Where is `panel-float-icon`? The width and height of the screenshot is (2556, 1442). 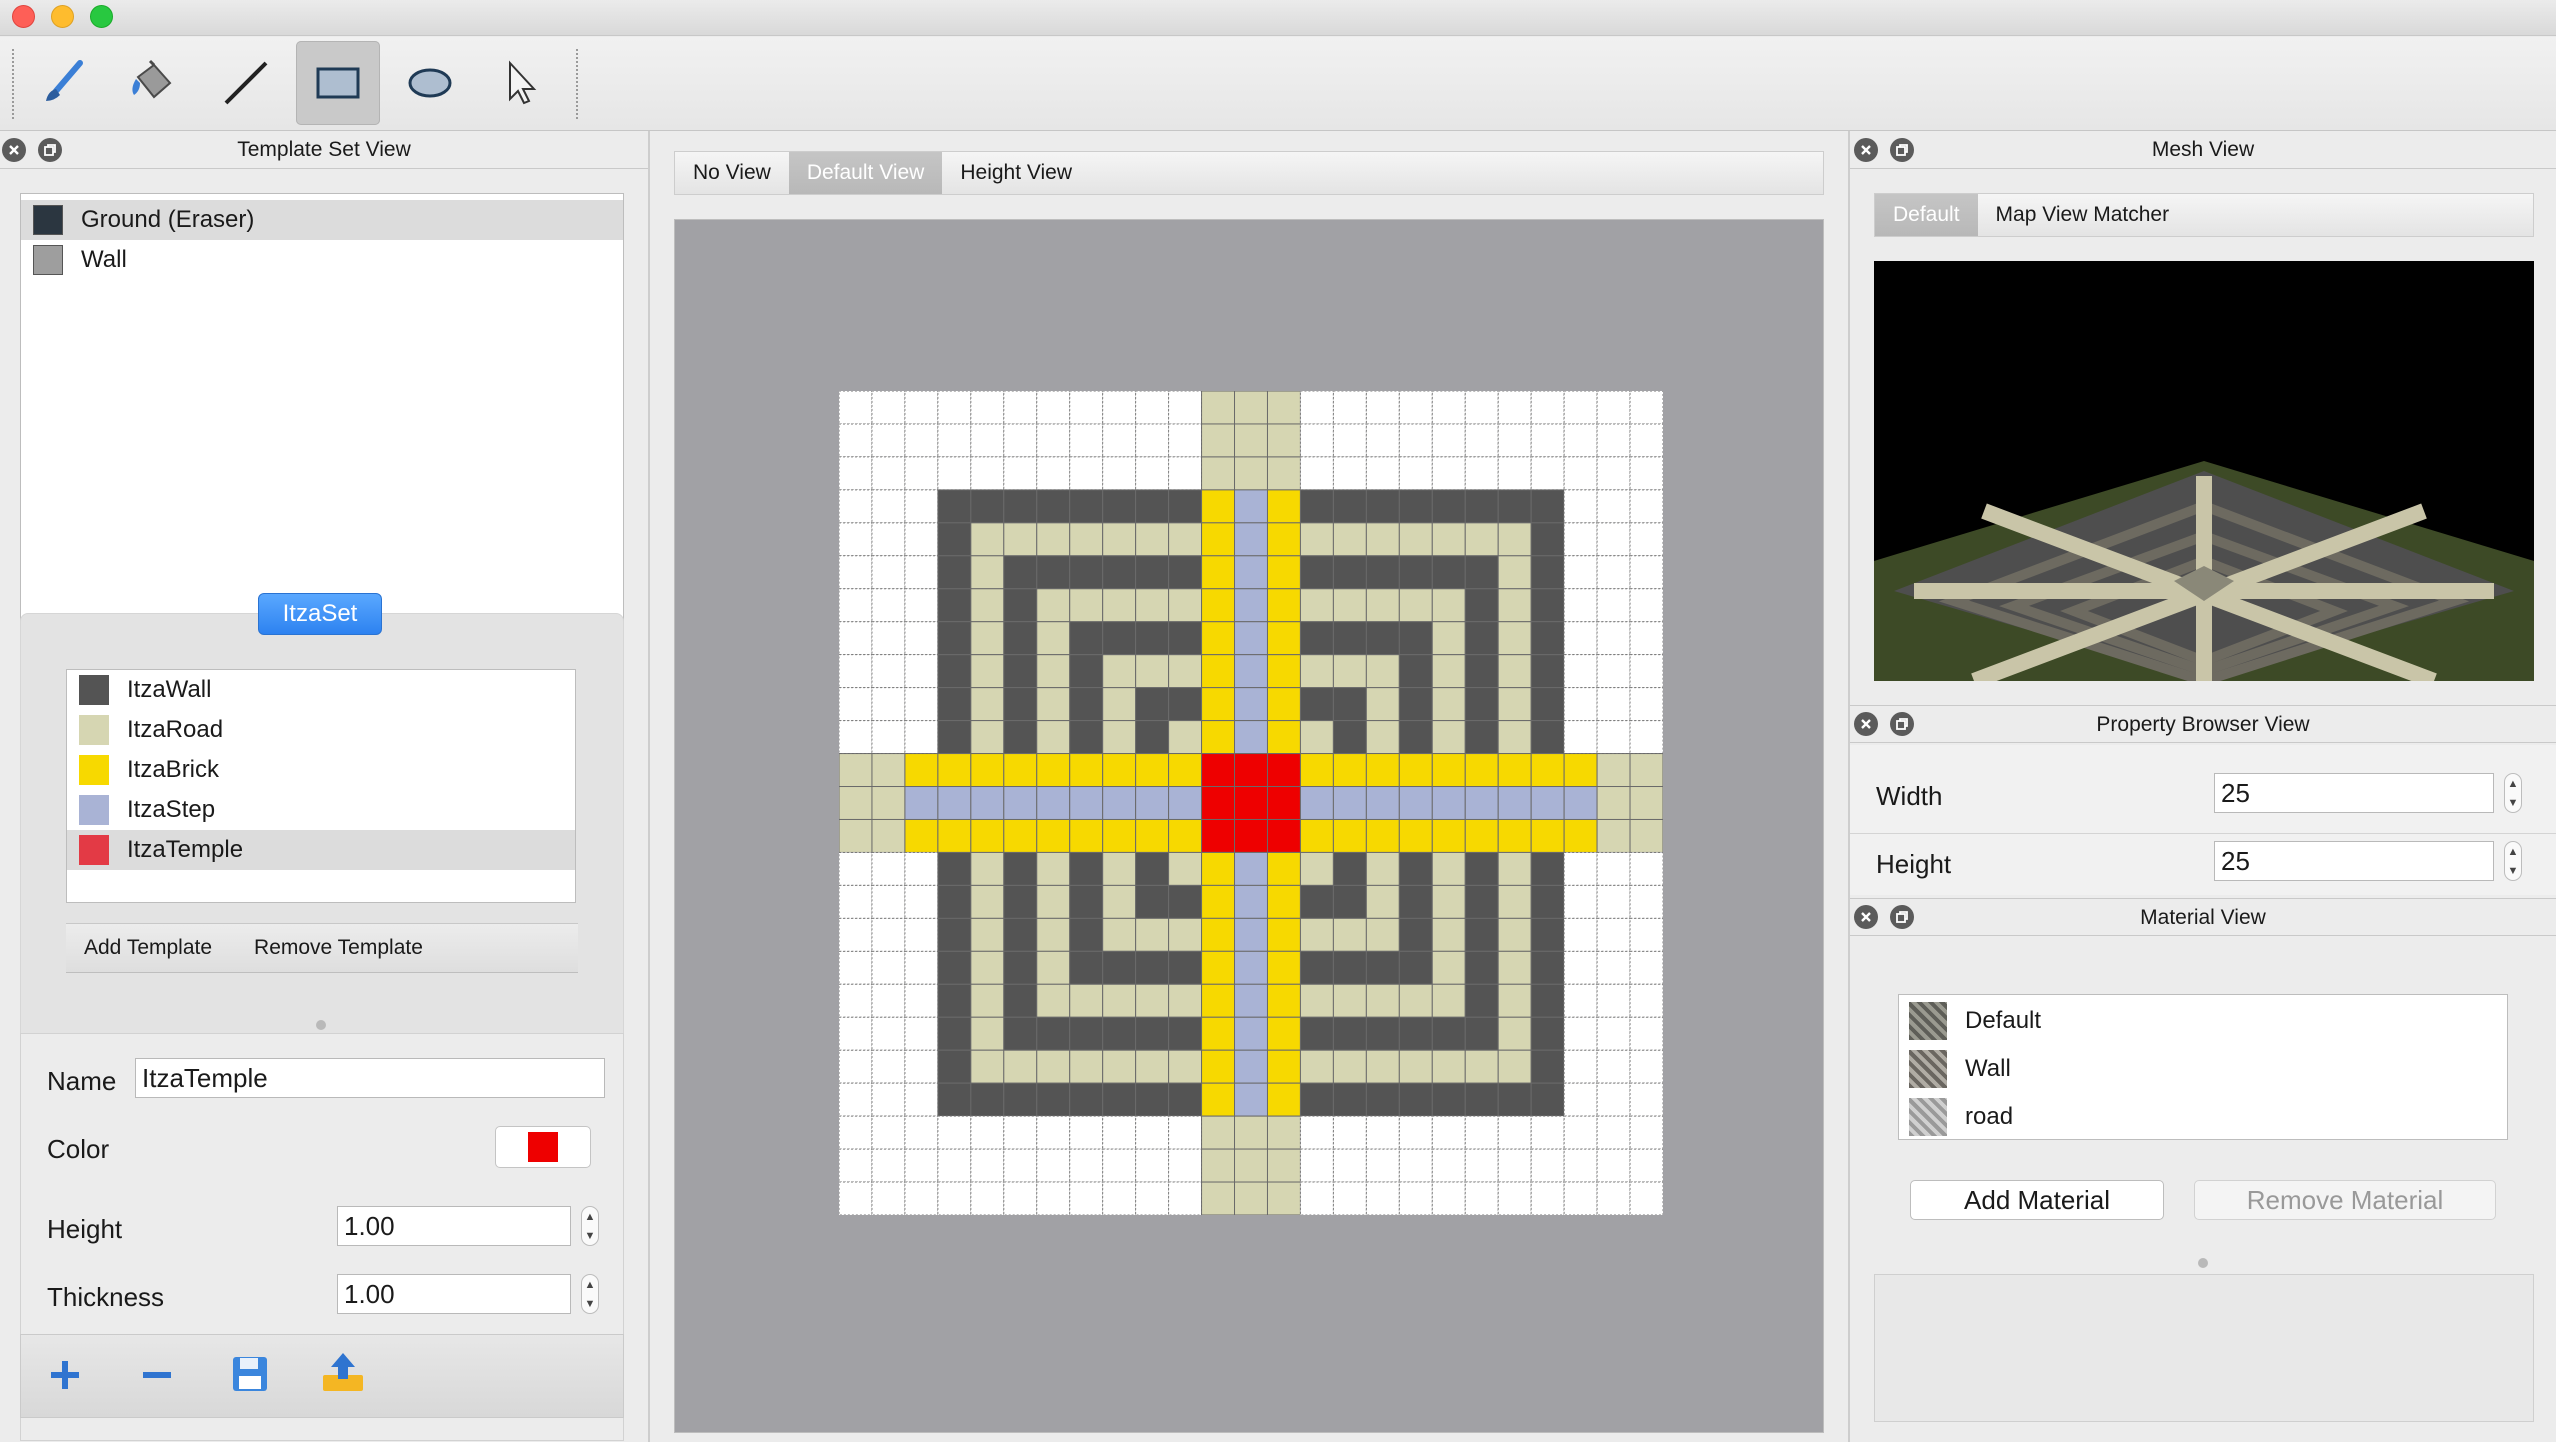
panel-float-icon is located at coordinates (50, 150).